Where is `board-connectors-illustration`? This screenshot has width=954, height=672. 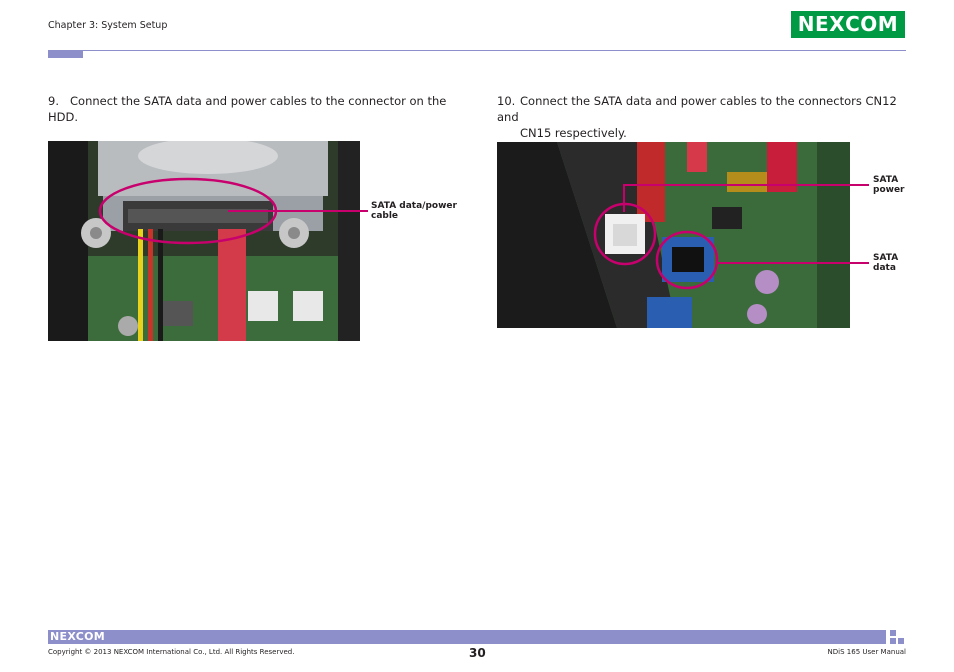 board-connectors-illustration is located at coordinates (673, 235).